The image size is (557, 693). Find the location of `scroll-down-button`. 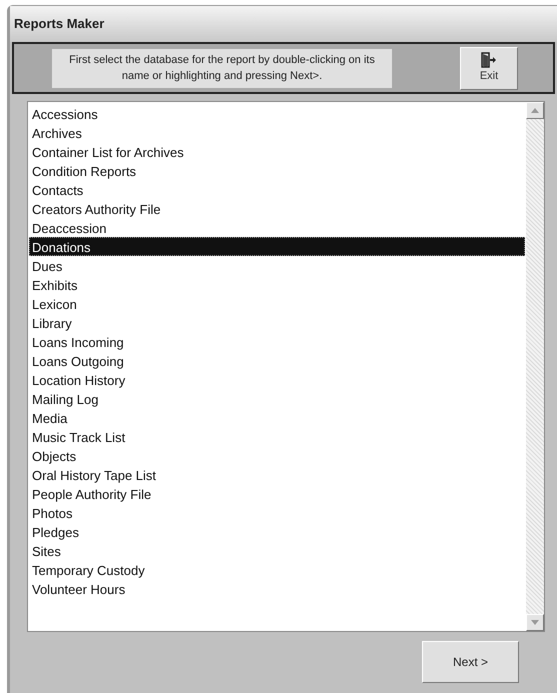

scroll-down-button is located at coordinates (535, 622).